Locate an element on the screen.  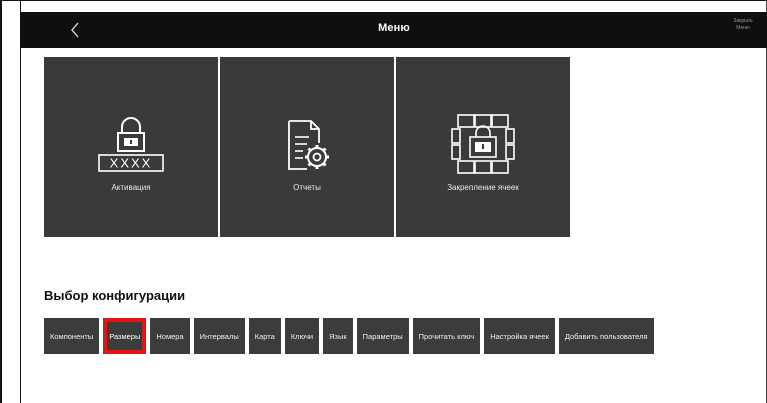
cell-lock-icon is located at coordinates (483, 141).